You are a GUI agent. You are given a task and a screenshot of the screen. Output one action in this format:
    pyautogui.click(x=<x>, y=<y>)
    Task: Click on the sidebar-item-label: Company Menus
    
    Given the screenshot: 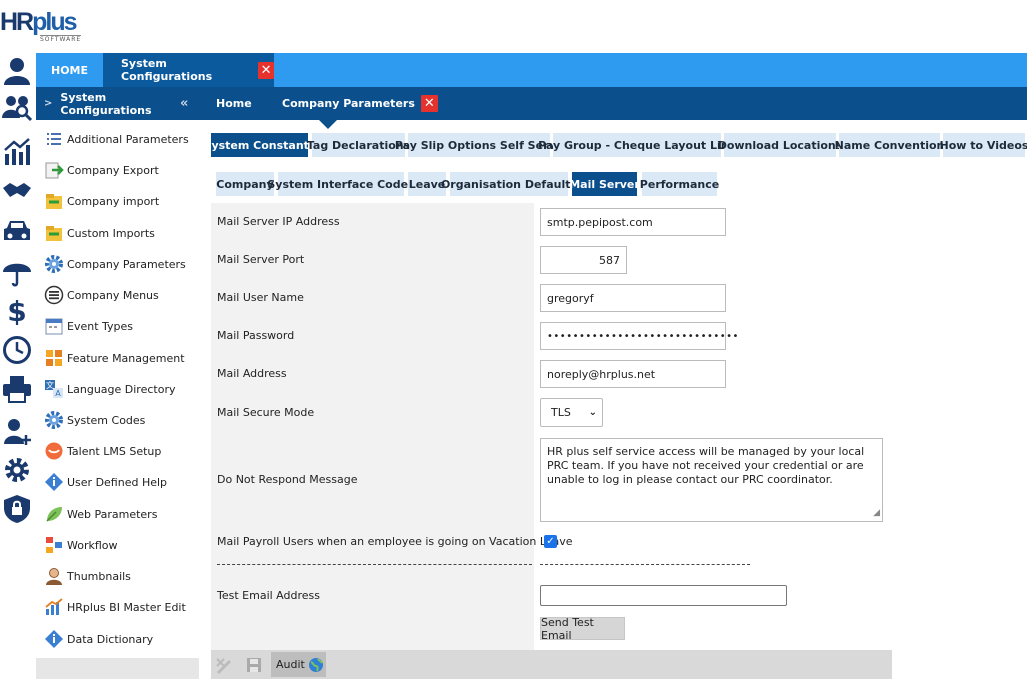 What is the action you would take?
    pyautogui.click(x=113, y=295)
    